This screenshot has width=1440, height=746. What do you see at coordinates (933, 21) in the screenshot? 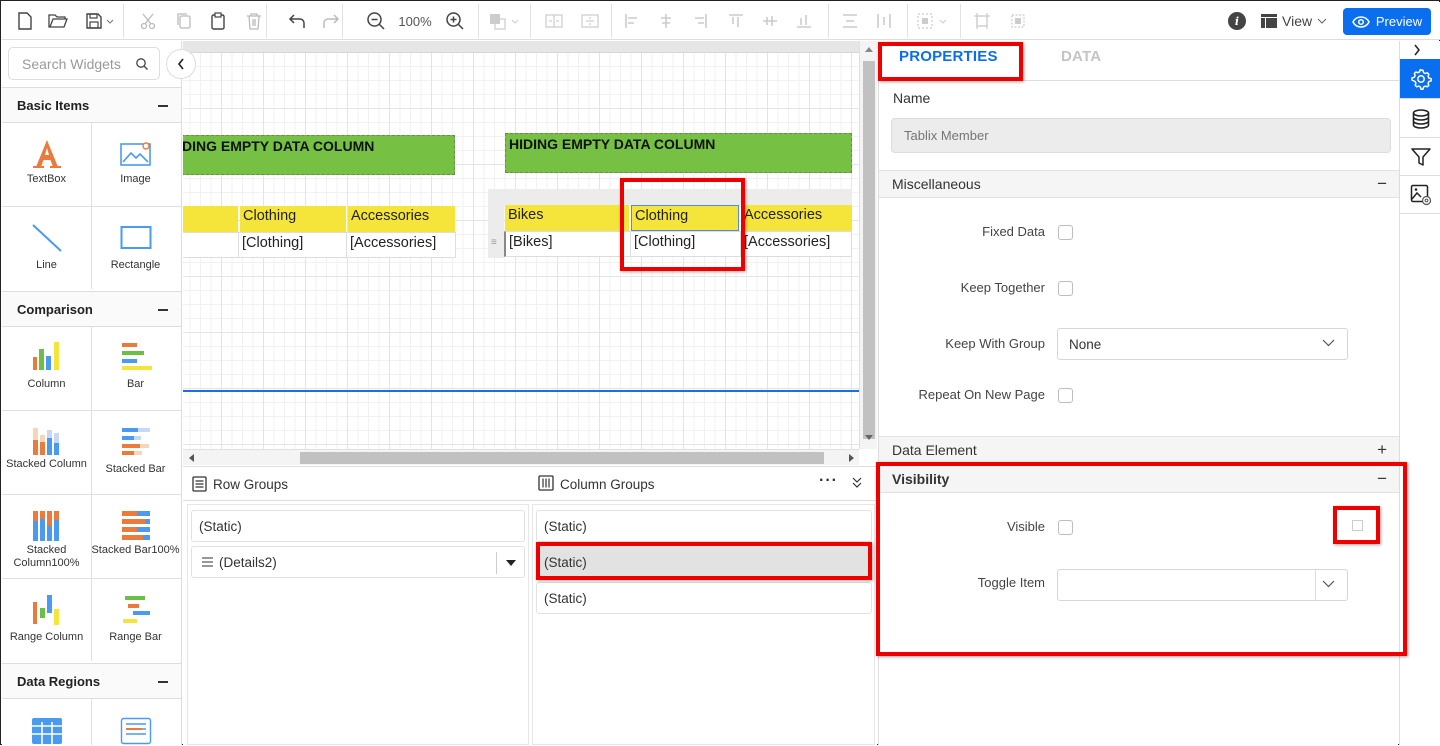
I see `group-icon` at bounding box center [933, 21].